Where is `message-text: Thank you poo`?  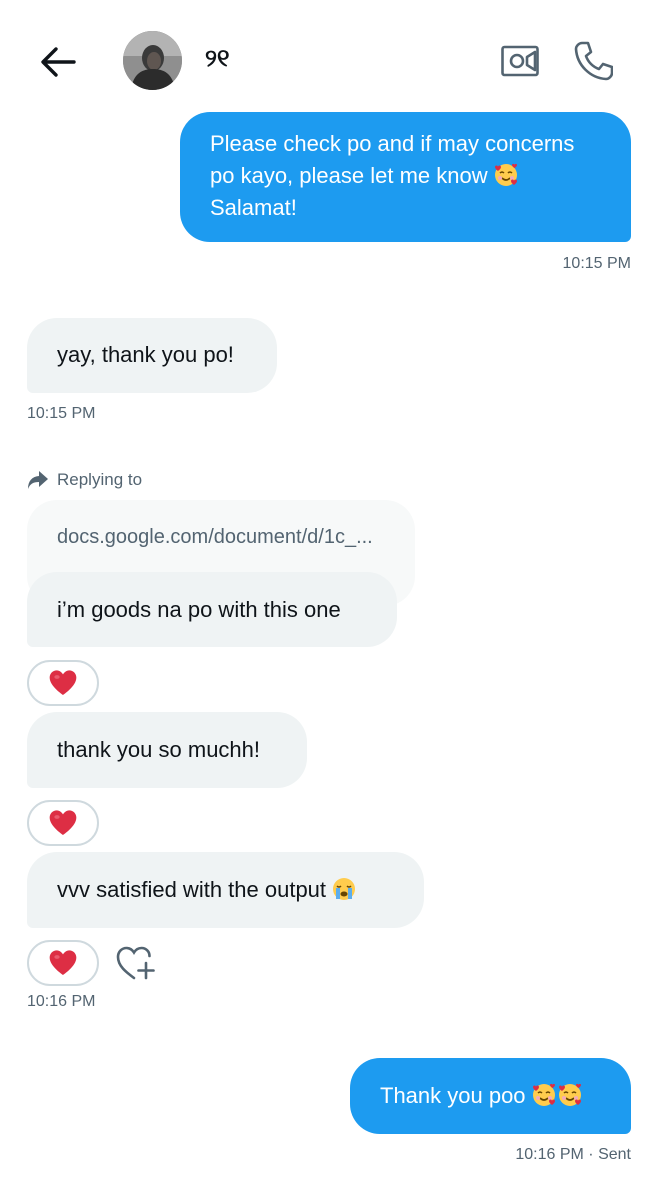 message-text: Thank you poo is located at coordinates (453, 1095).